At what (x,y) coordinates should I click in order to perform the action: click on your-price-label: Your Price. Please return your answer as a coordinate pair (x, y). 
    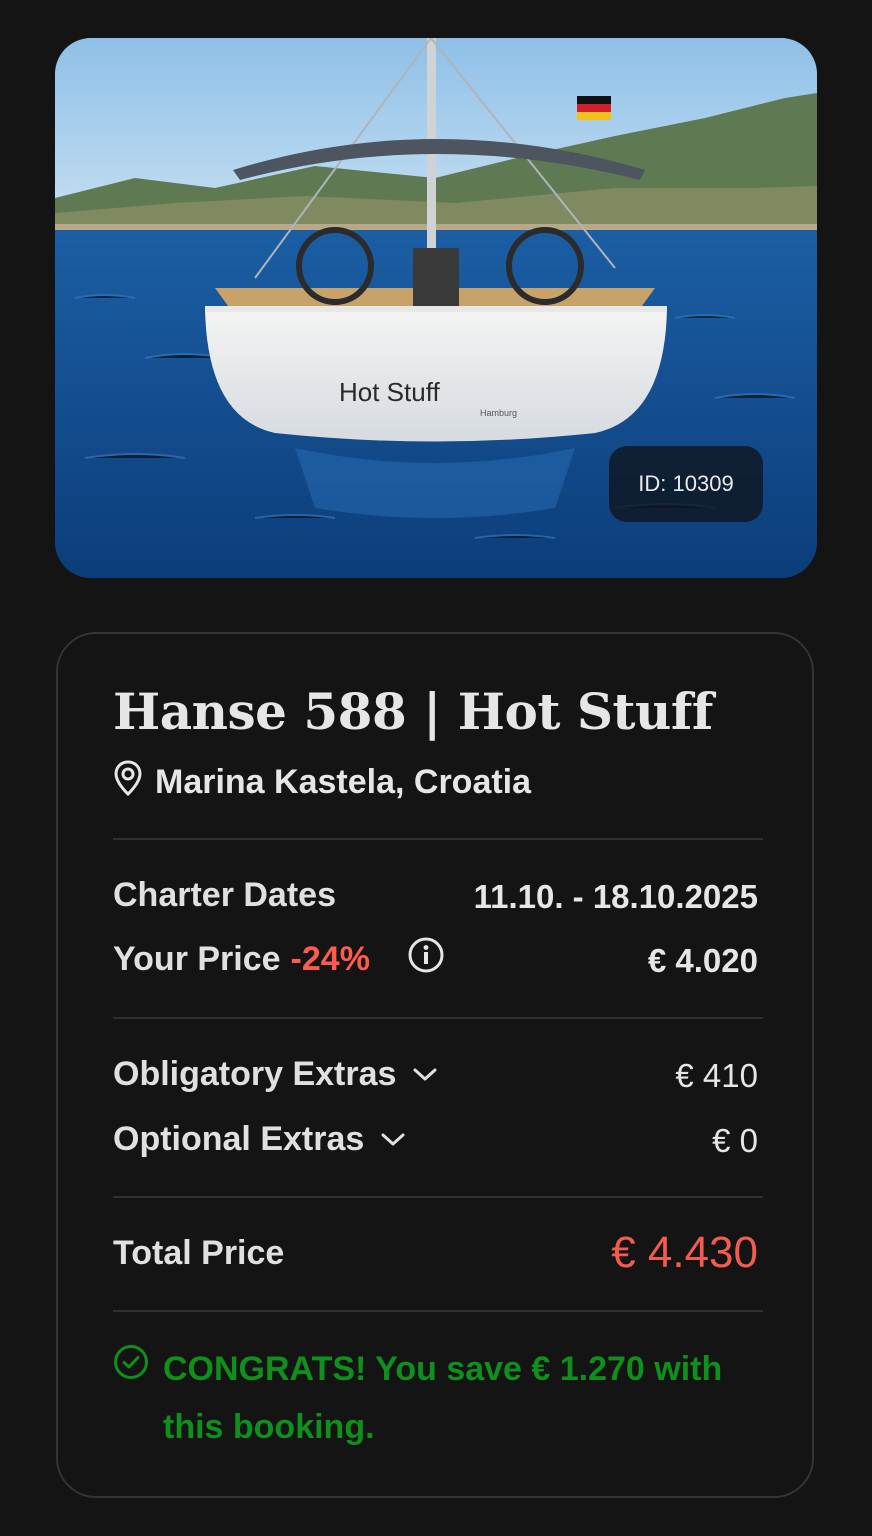
    Looking at the image, I should click on (197, 959).